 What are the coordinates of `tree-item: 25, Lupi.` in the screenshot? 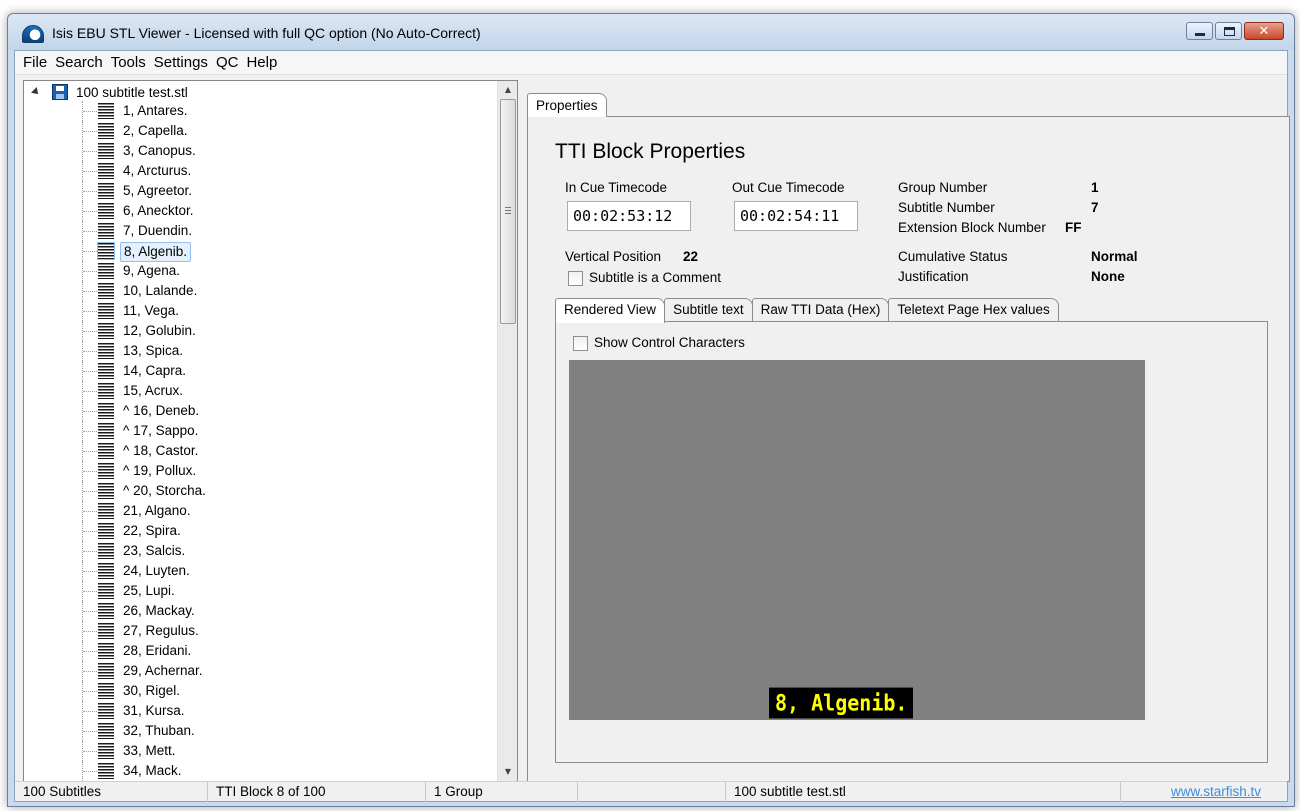 It's located at (259, 591).